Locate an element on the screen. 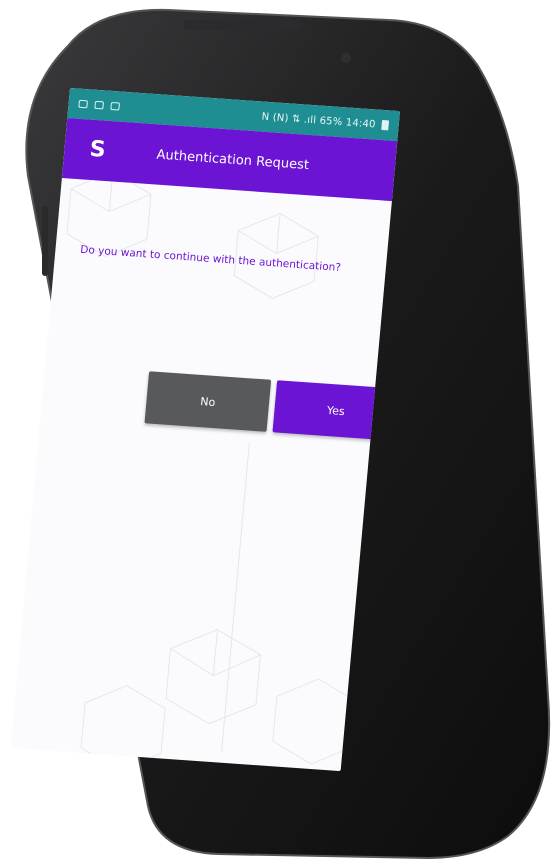  camera-icon is located at coordinates (346, 58).